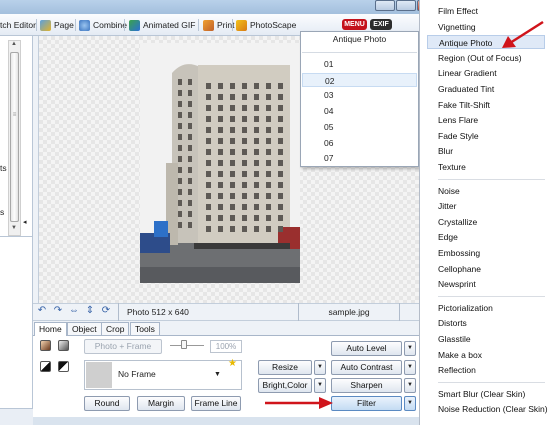  Describe the element at coordinates (218, 25) in the screenshot. I see `print-tab: Print` at that location.